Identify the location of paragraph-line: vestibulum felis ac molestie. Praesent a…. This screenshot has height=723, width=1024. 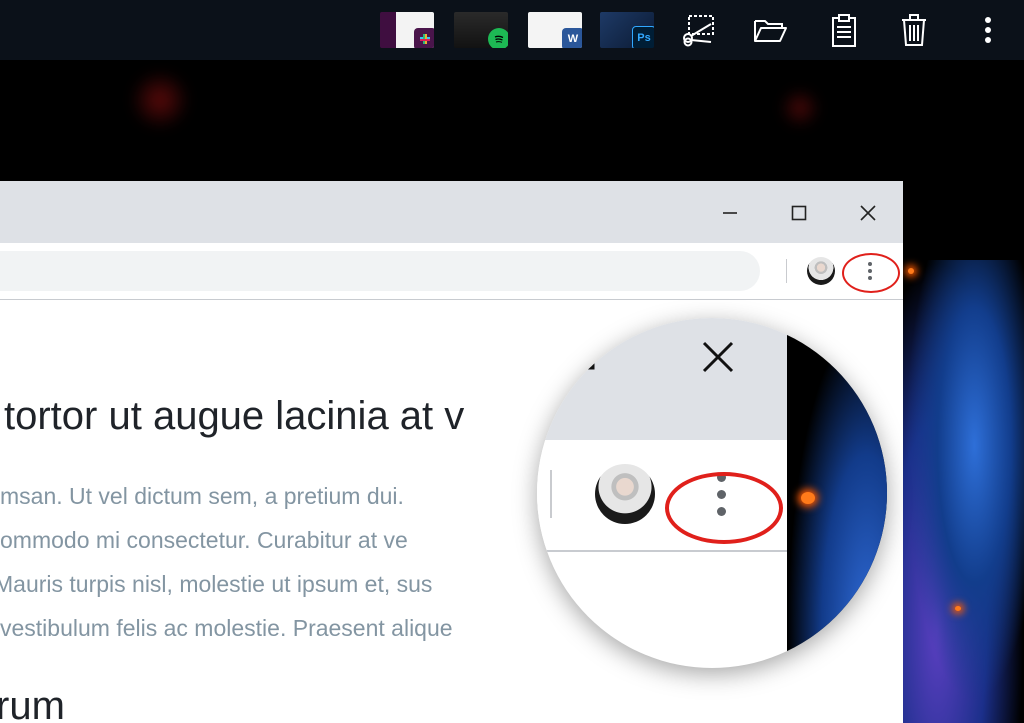
(226, 628).